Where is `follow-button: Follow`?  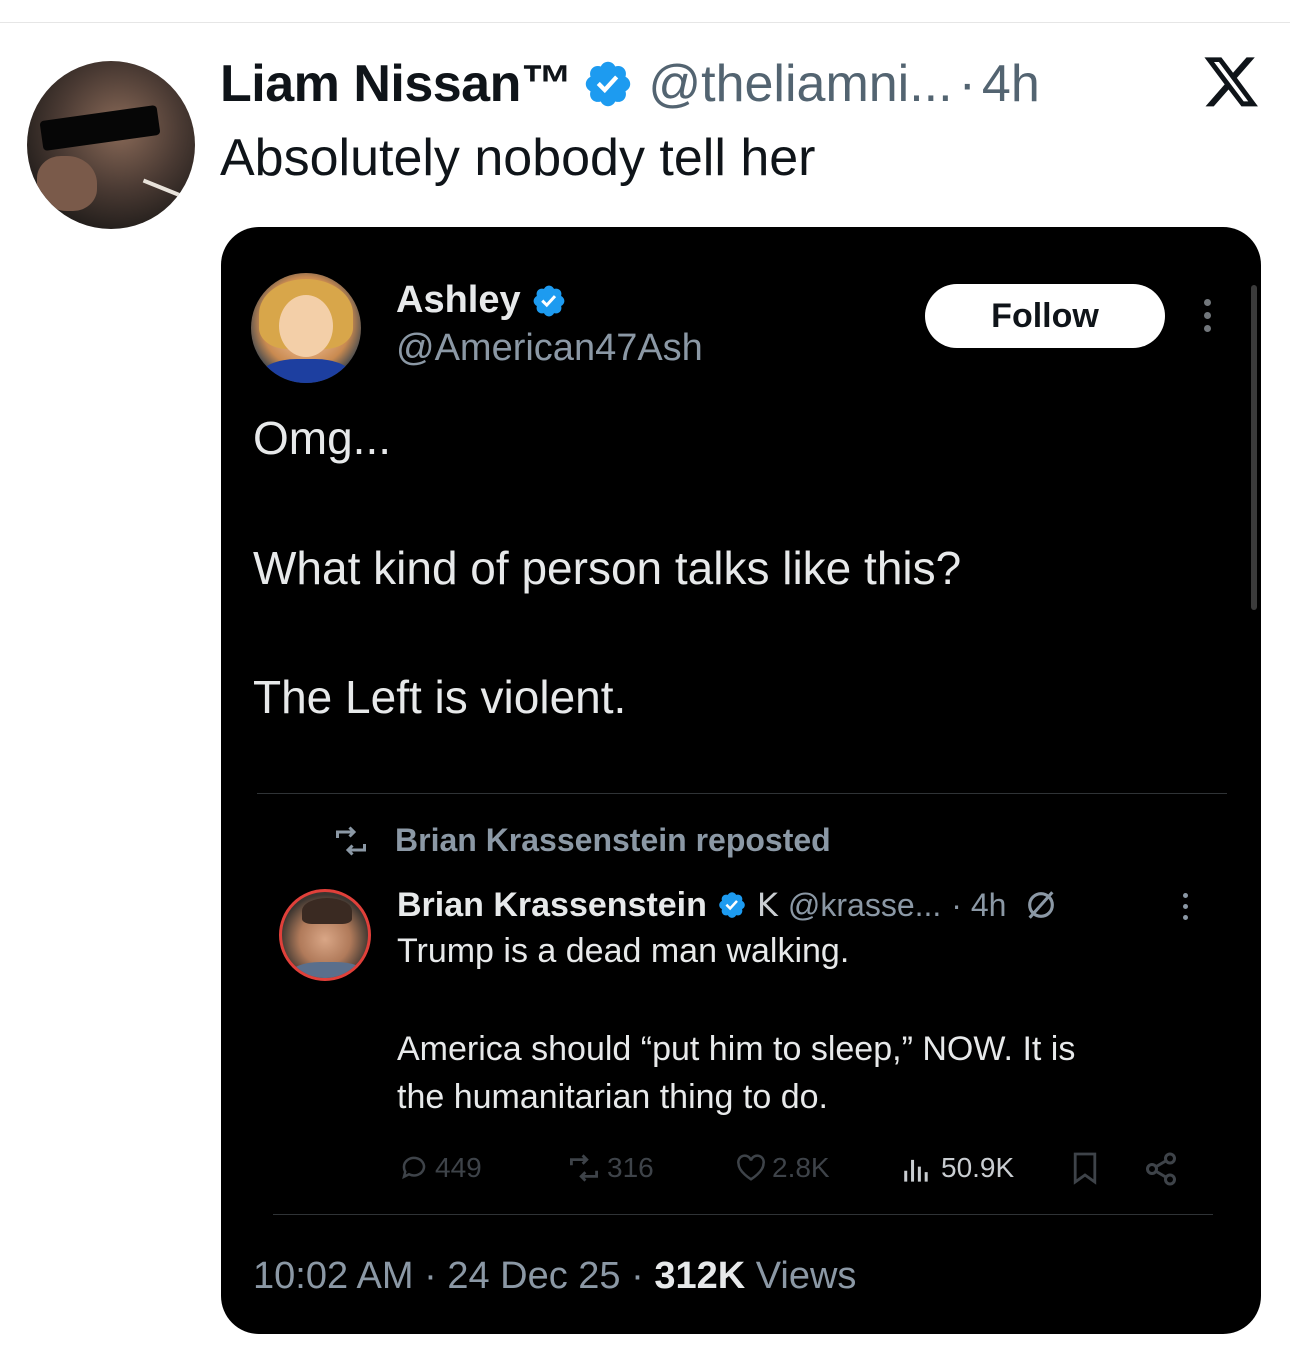
follow-button: Follow is located at coordinates (1045, 316).